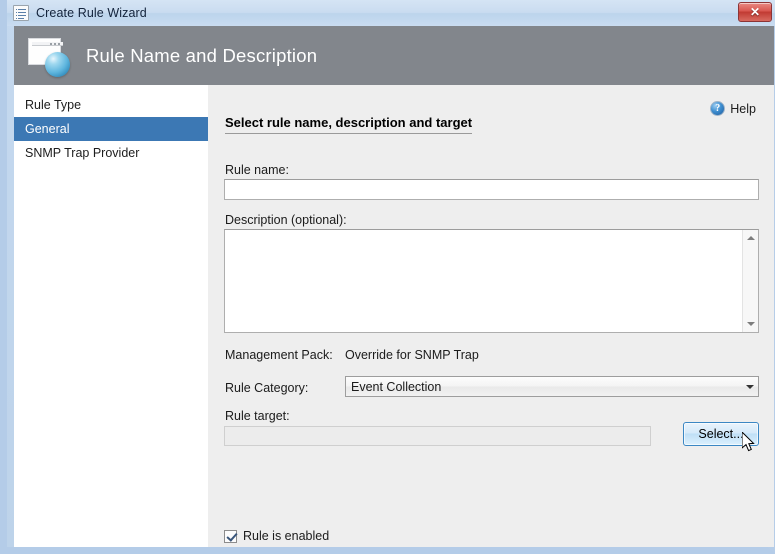  I want to click on scroll-down-arrow-icon, so click(750, 324).